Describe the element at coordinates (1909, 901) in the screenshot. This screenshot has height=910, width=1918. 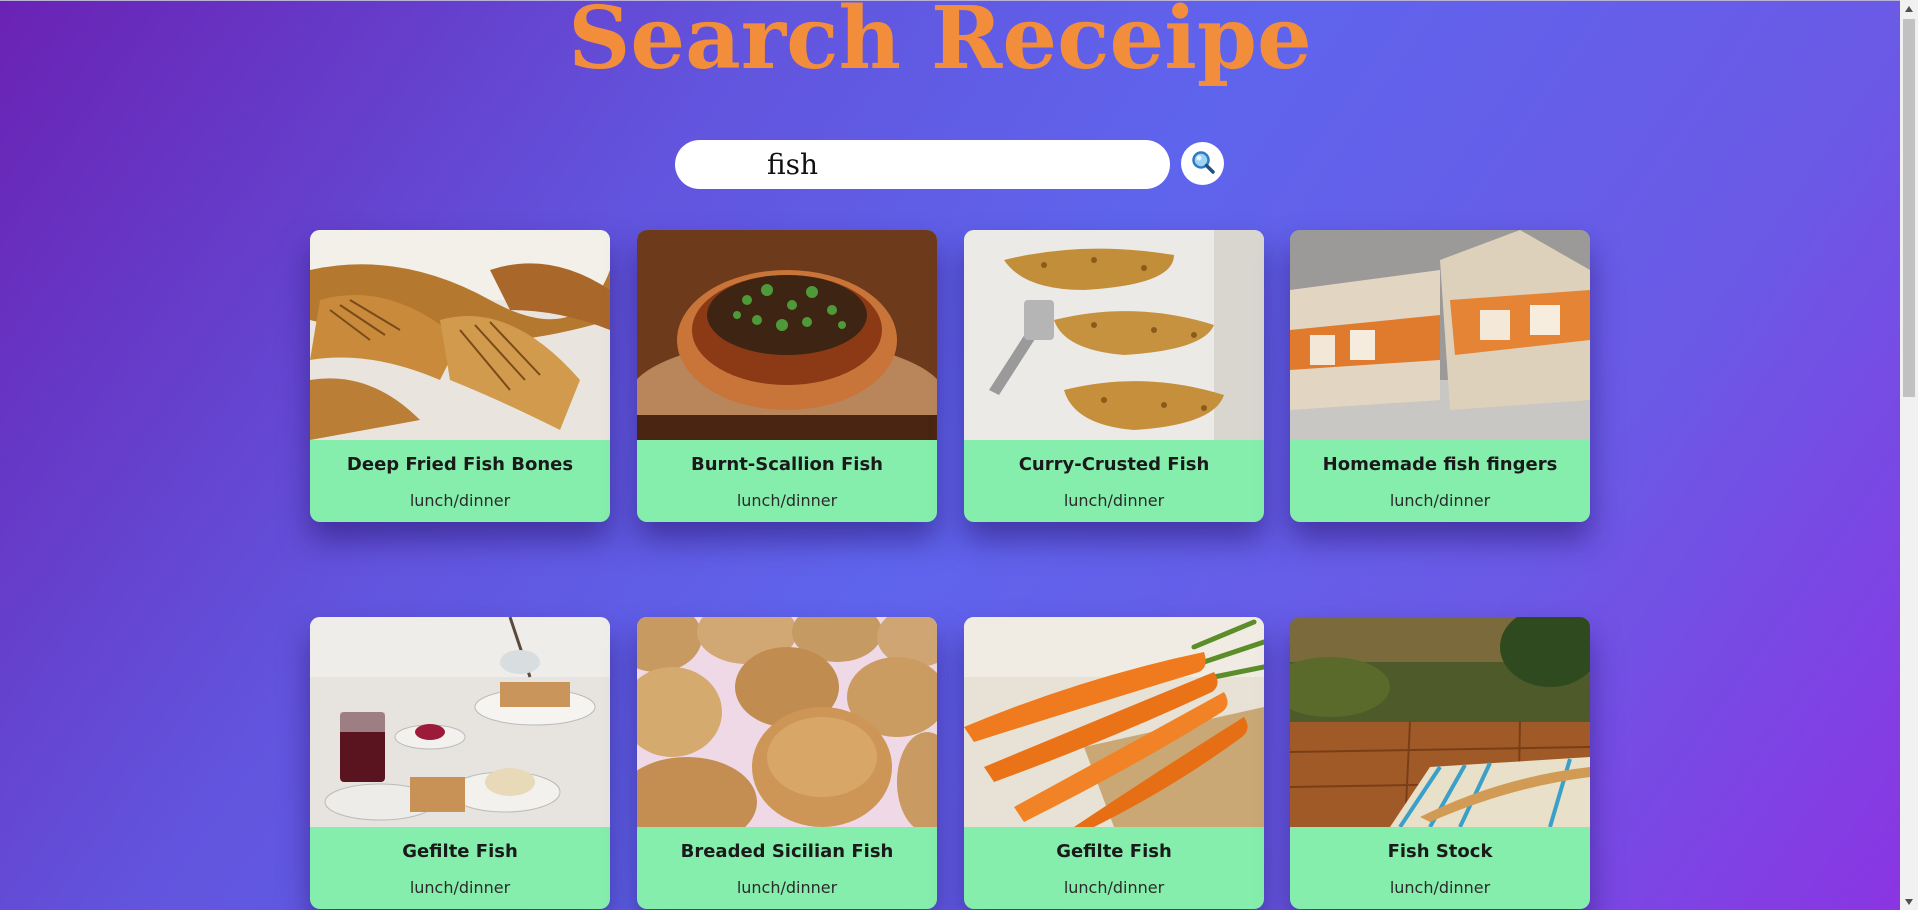
I see `scroll-down-arrow-icon` at that location.